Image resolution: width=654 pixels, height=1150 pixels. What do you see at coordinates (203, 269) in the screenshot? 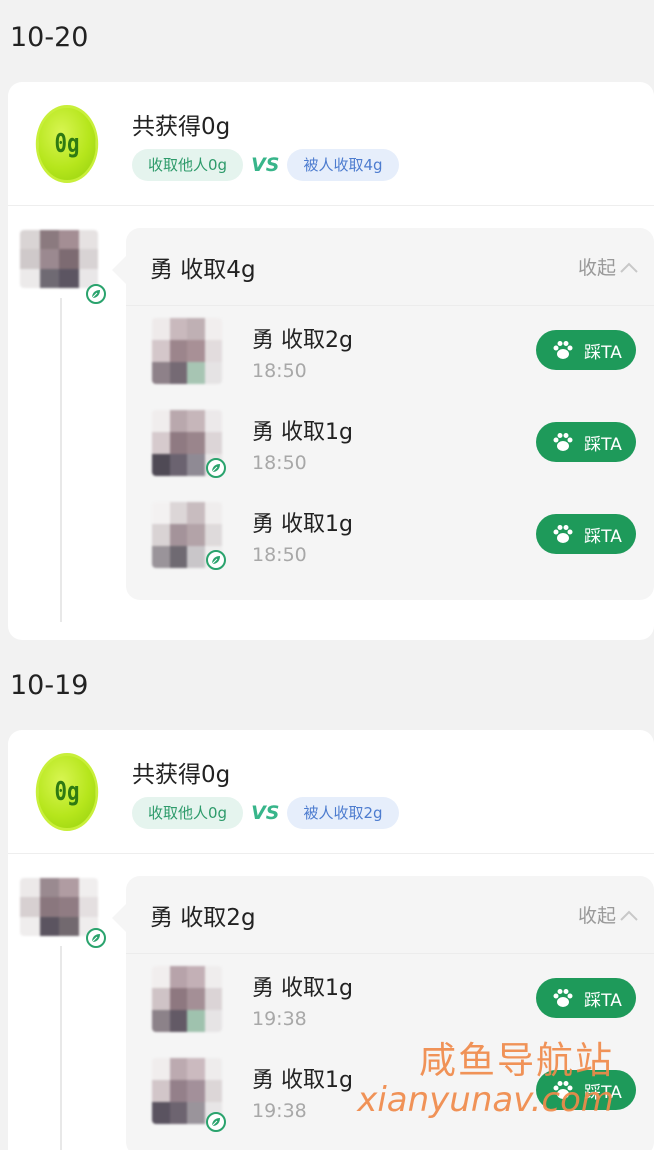
I see `group-title: 勇 收取4g` at bounding box center [203, 269].